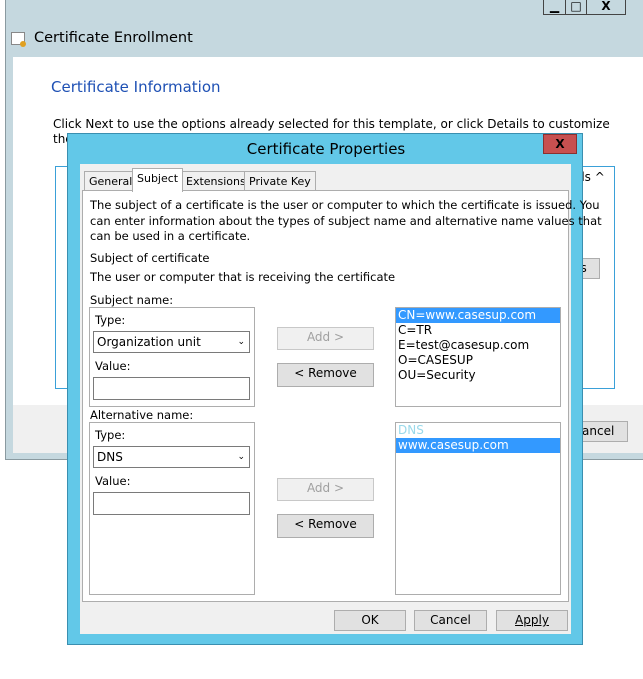 Image resolution: width=643 pixels, height=679 pixels. What do you see at coordinates (280, 181) in the screenshot?
I see `tab-private-key: Private Key` at bounding box center [280, 181].